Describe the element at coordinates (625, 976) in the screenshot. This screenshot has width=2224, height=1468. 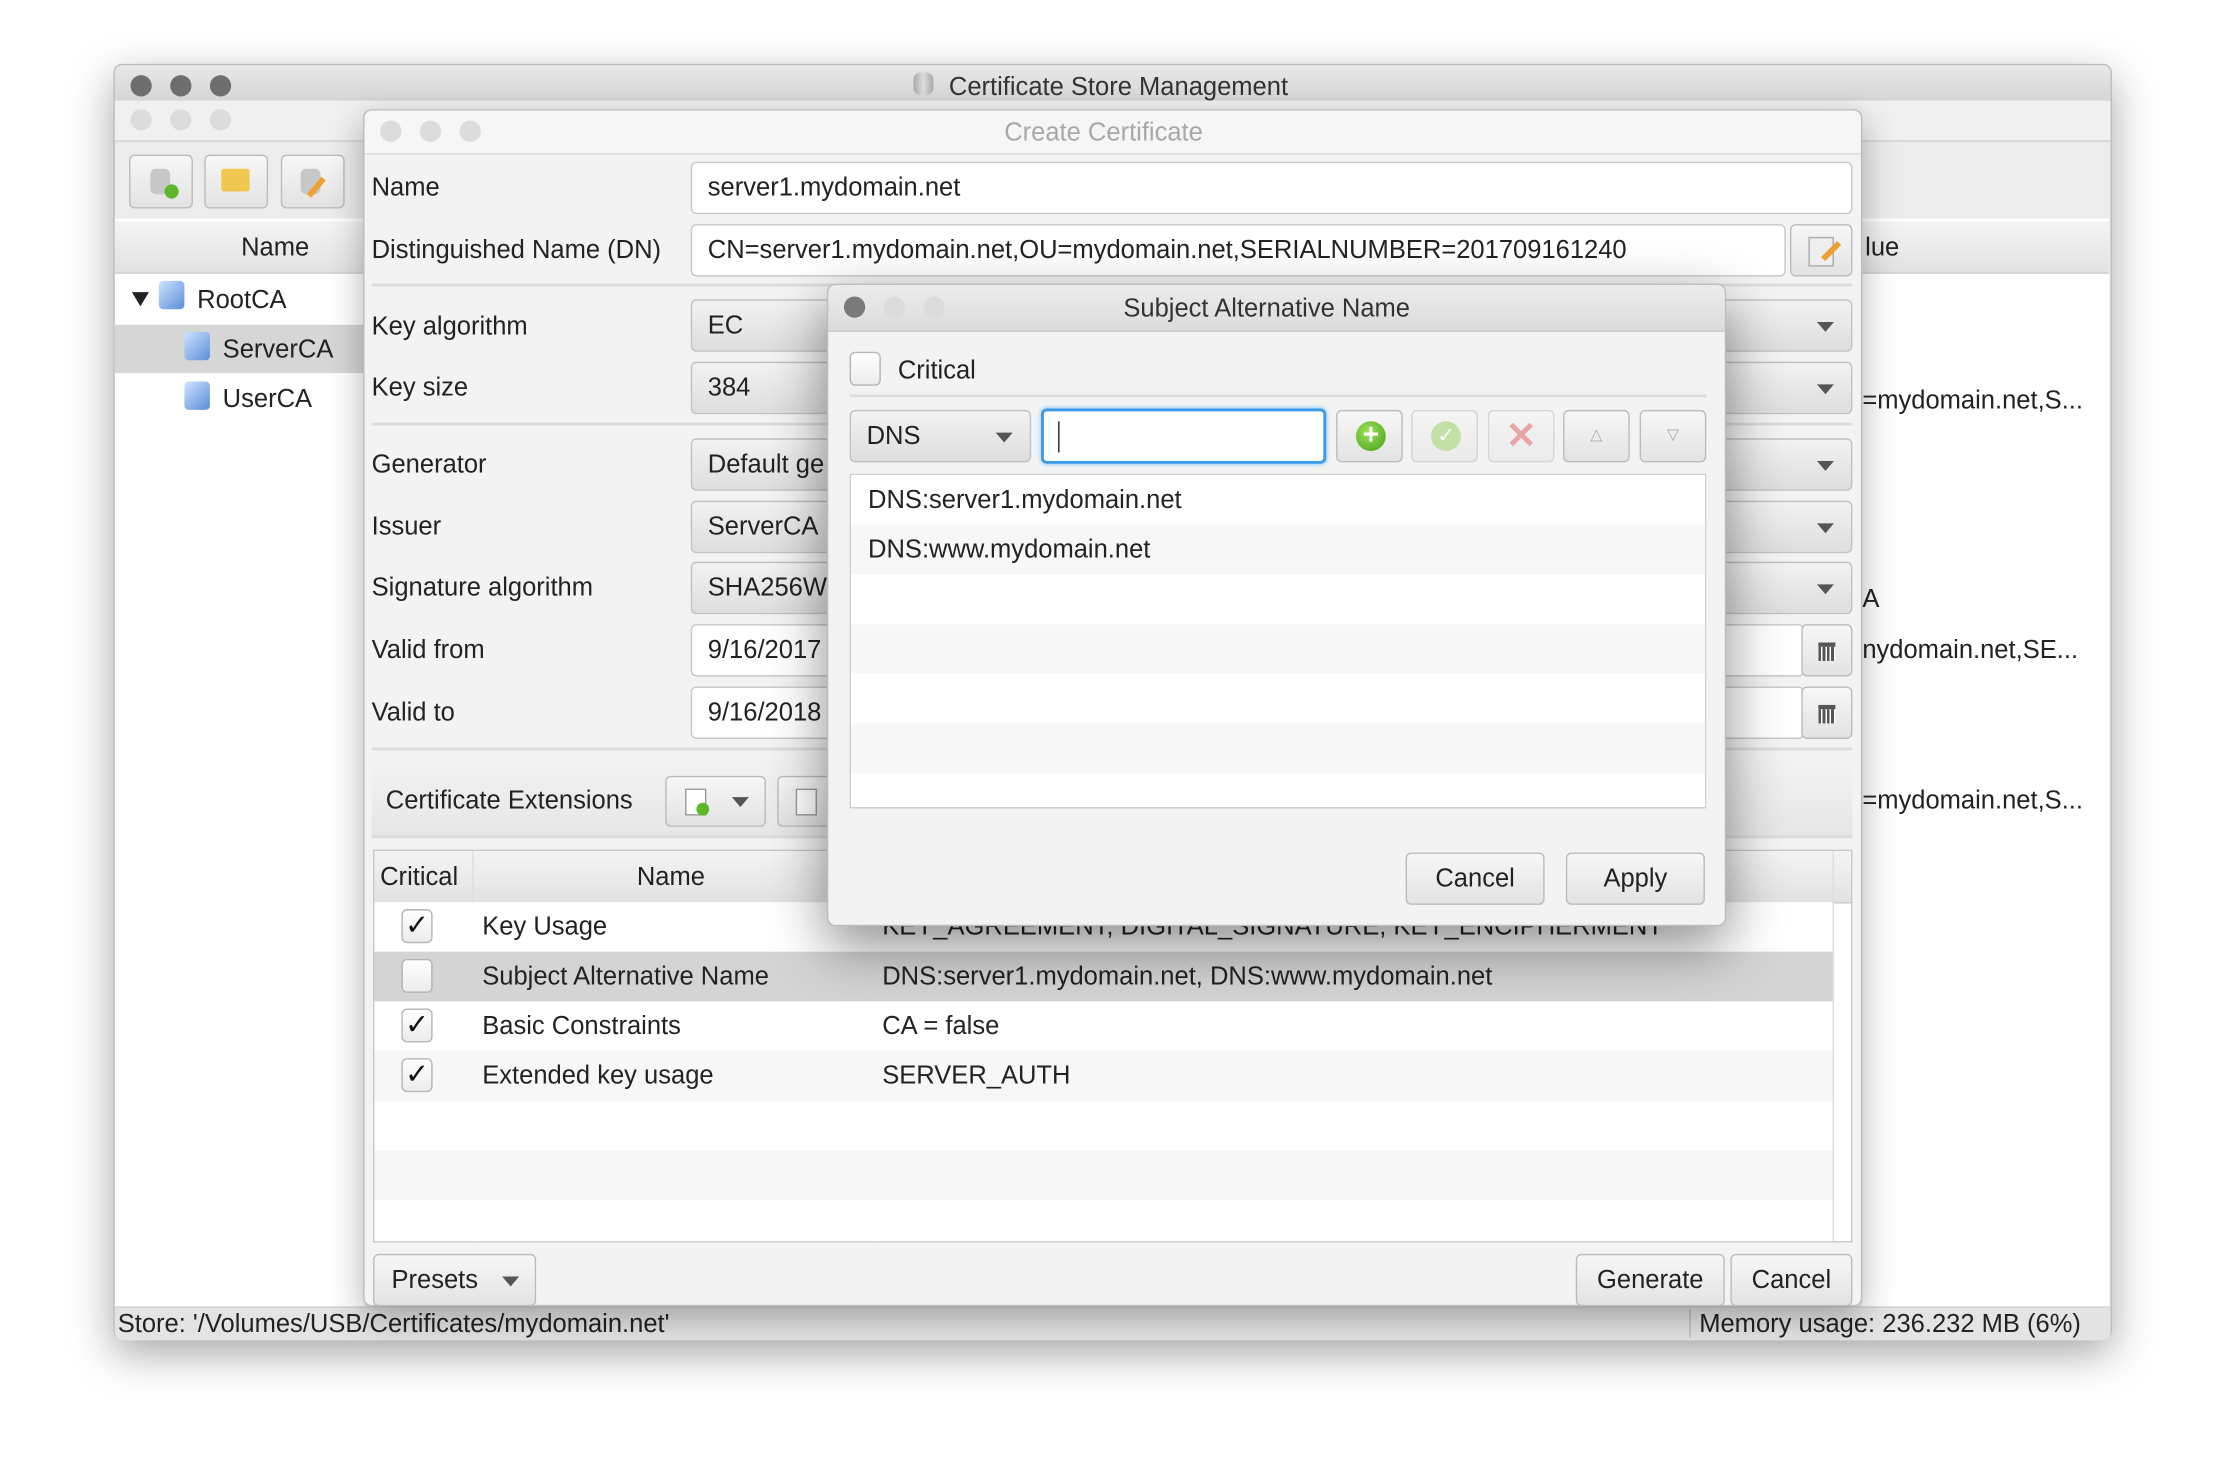
I see `extension-name: Subject Alternative Name` at that location.